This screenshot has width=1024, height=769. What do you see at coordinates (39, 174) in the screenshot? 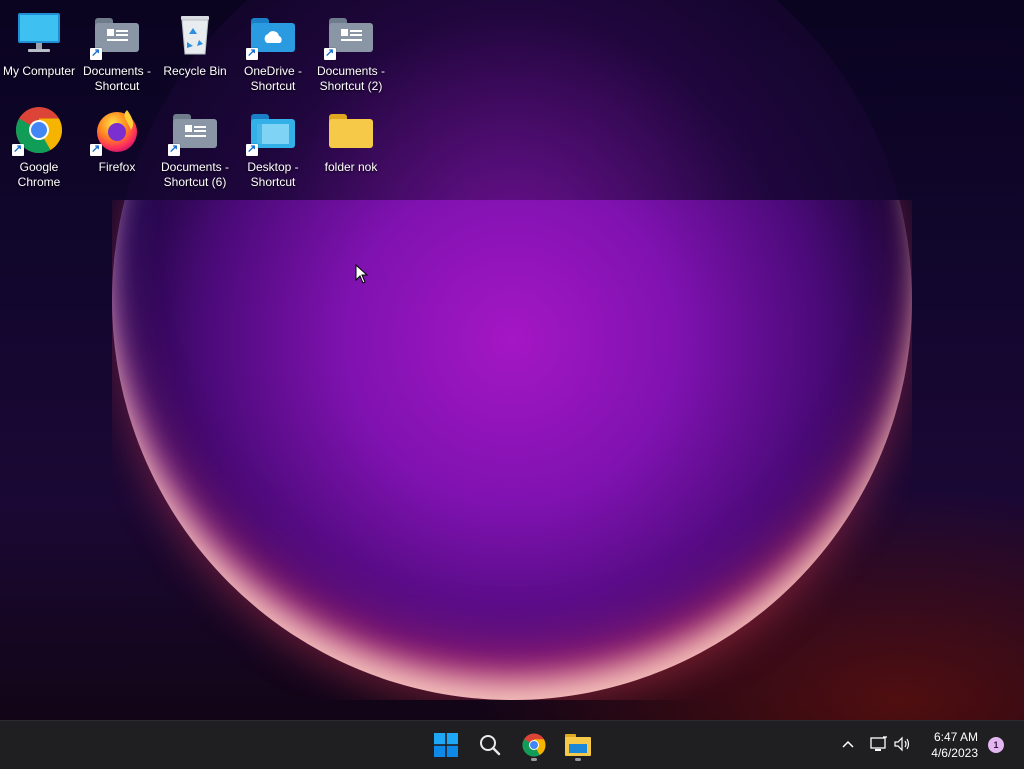
I see `desktop-icon-label: Google Chrome` at bounding box center [39, 174].